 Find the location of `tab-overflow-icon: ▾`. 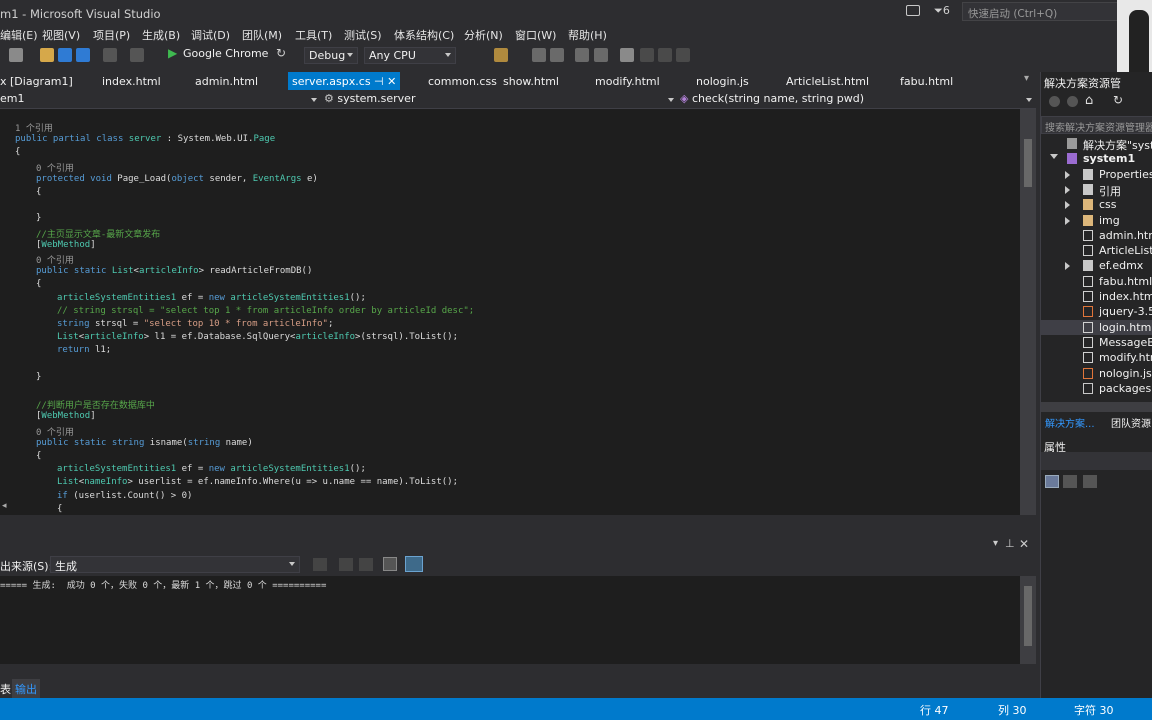

tab-overflow-icon: ▾ is located at coordinates (1026, 78).